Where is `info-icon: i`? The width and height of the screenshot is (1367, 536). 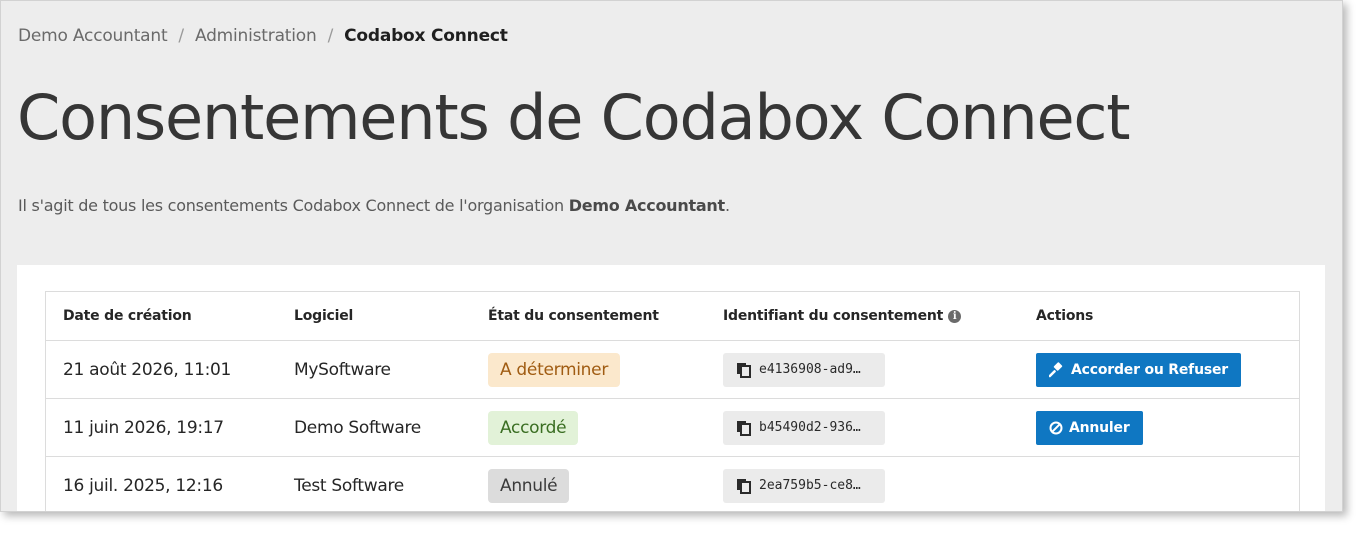
info-icon: i is located at coordinates (955, 316).